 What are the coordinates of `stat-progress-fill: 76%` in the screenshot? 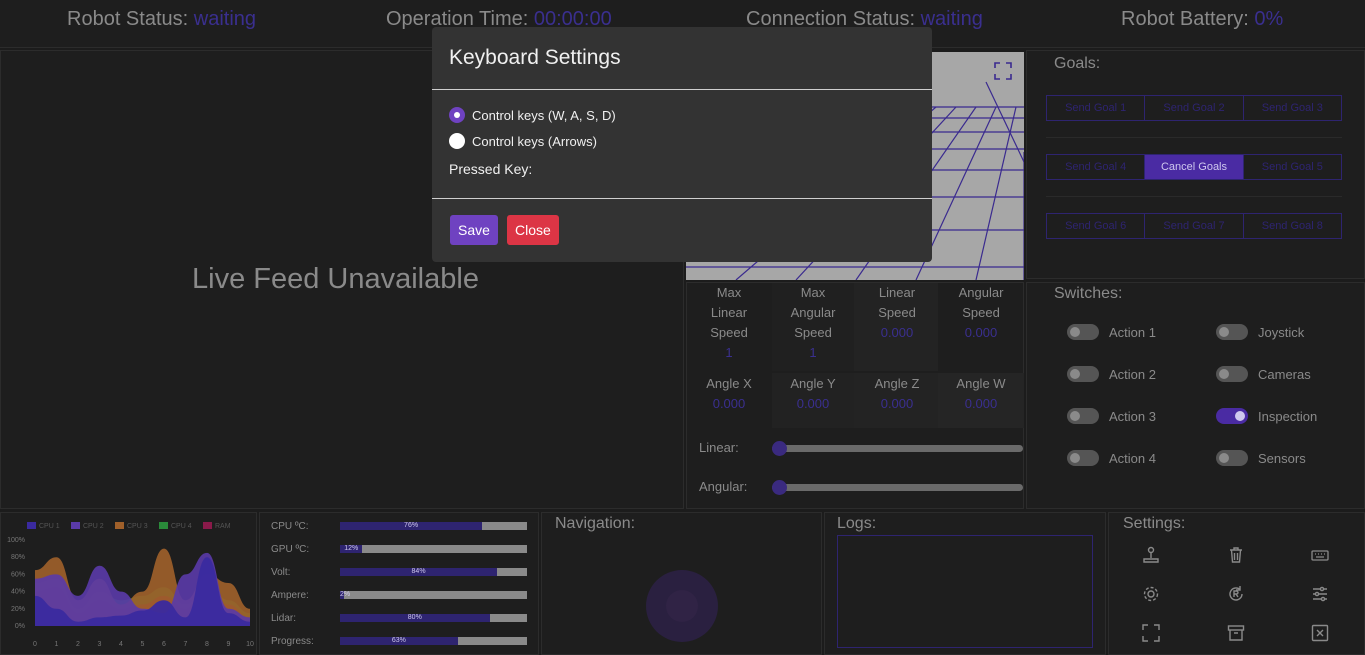 It's located at (411, 526).